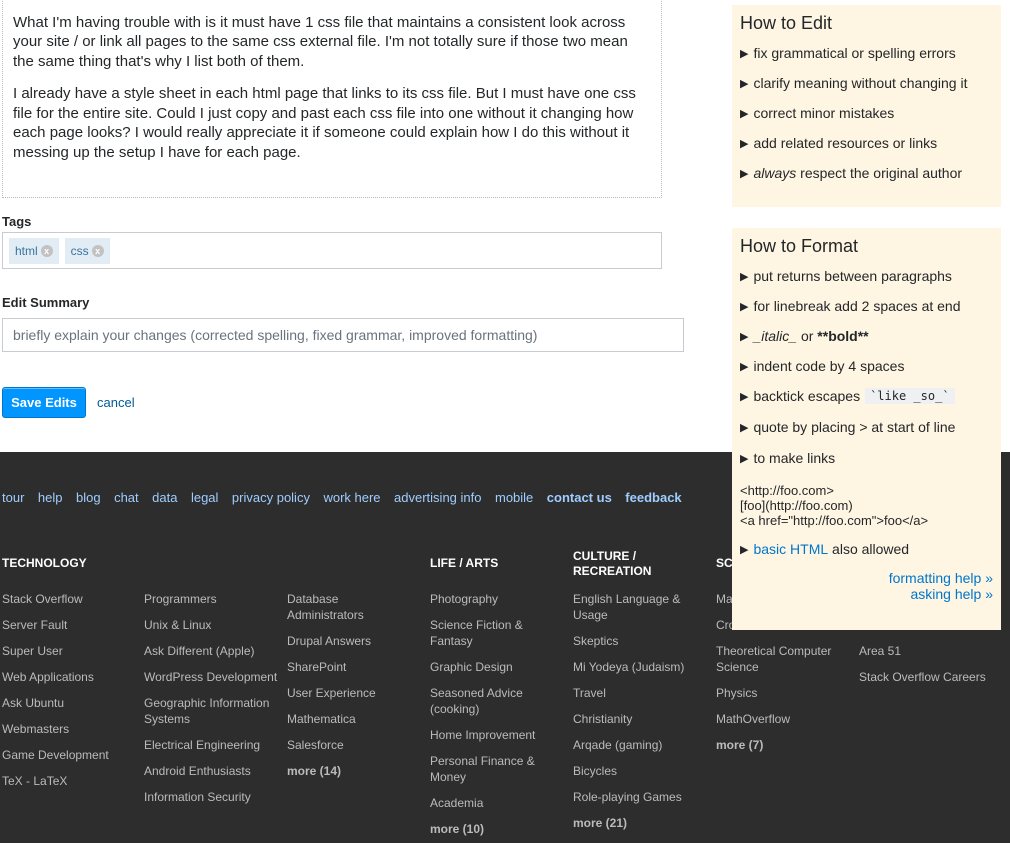 Image resolution: width=1010 pixels, height=847 pixels. I want to click on footer-site-link: Android Enthusiasts, so click(212, 771).